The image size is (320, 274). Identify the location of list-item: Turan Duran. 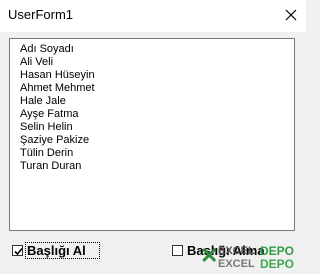
(57, 166).